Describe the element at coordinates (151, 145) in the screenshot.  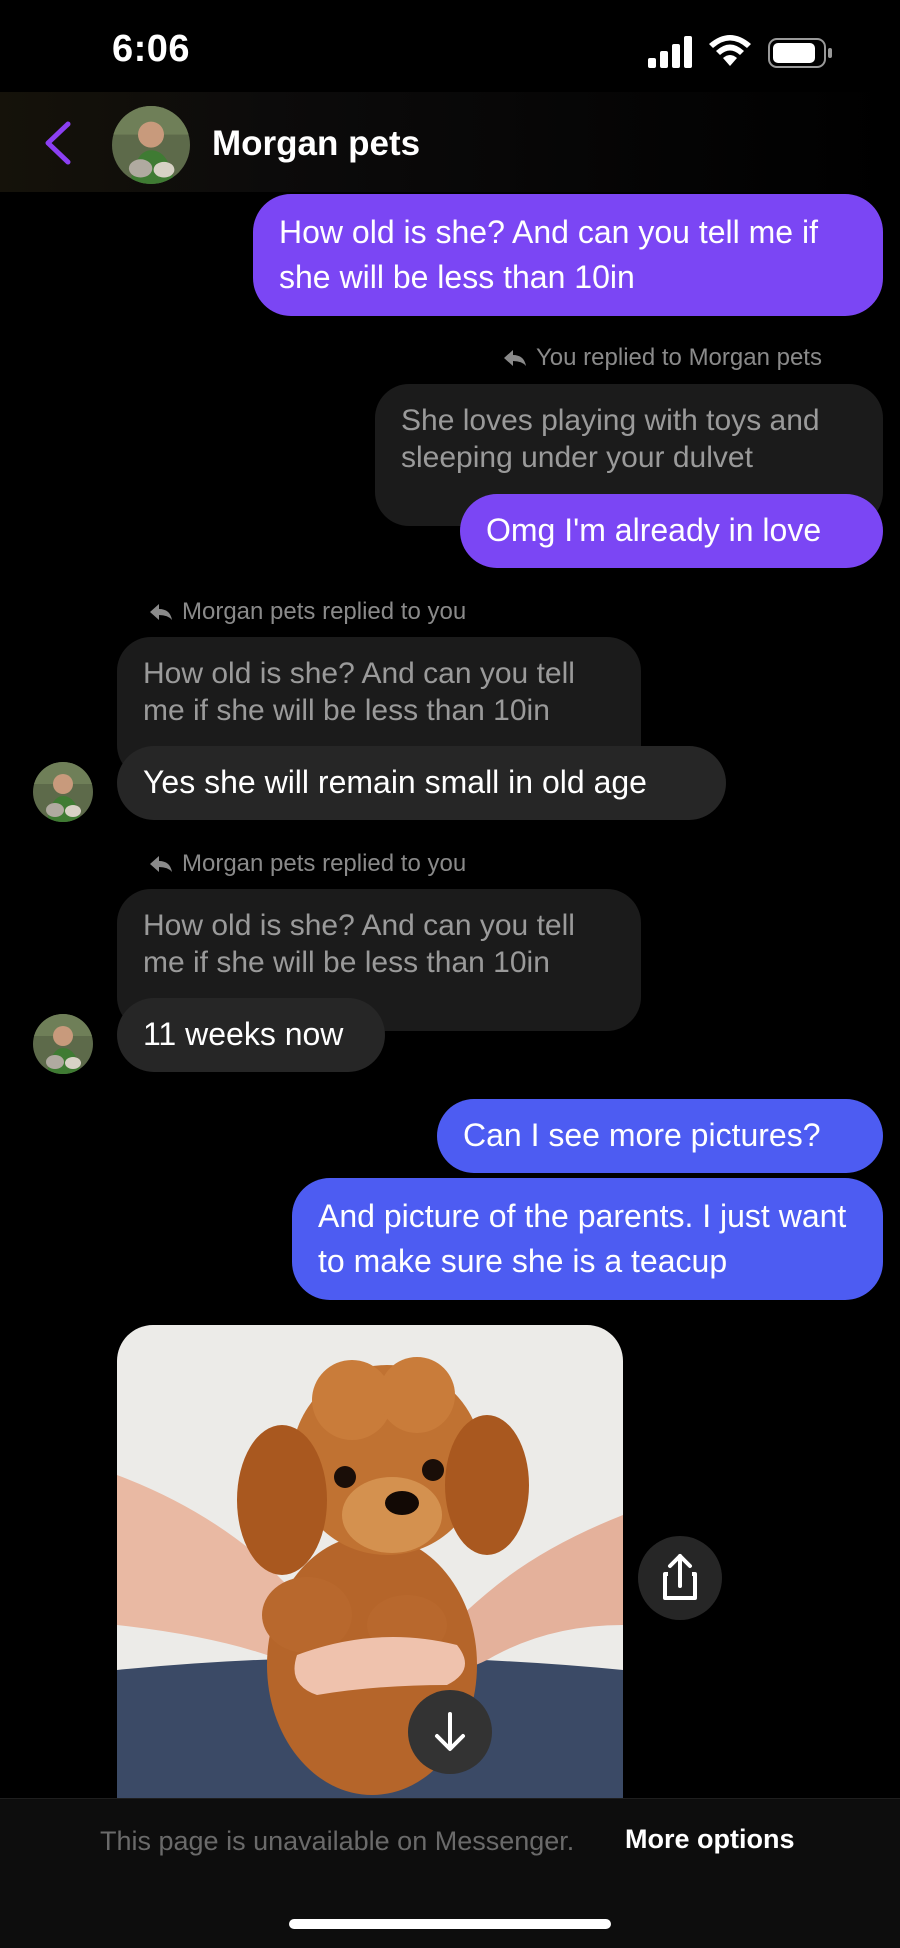
I see `contact-avatar` at that location.